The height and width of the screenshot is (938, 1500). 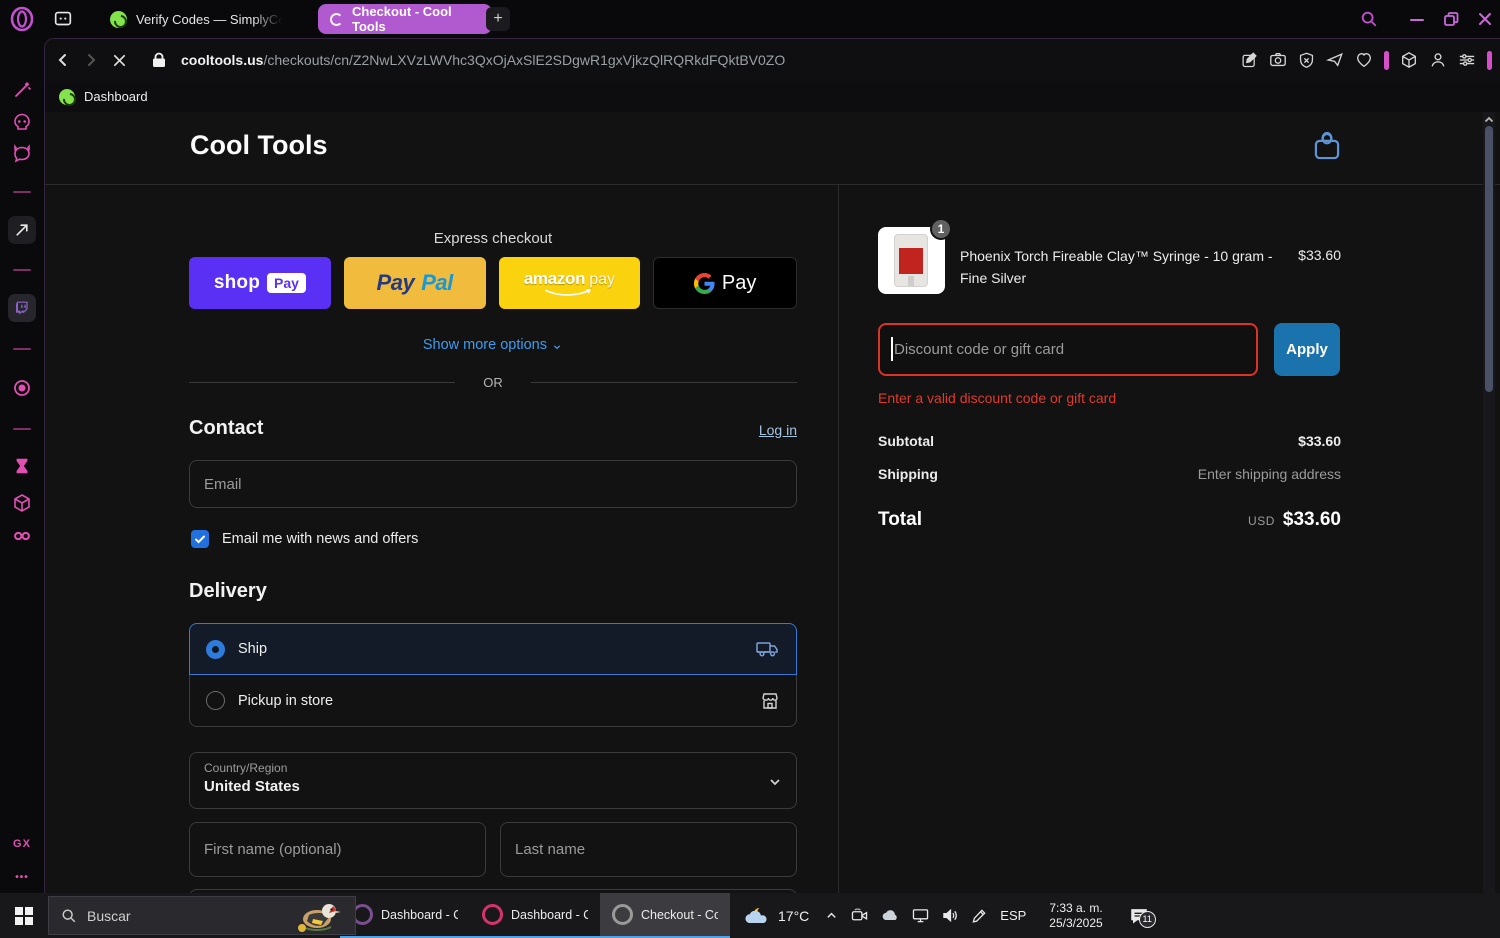 What do you see at coordinates (767, 649) in the screenshot?
I see `truck-icon` at bounding box center [767, 649].